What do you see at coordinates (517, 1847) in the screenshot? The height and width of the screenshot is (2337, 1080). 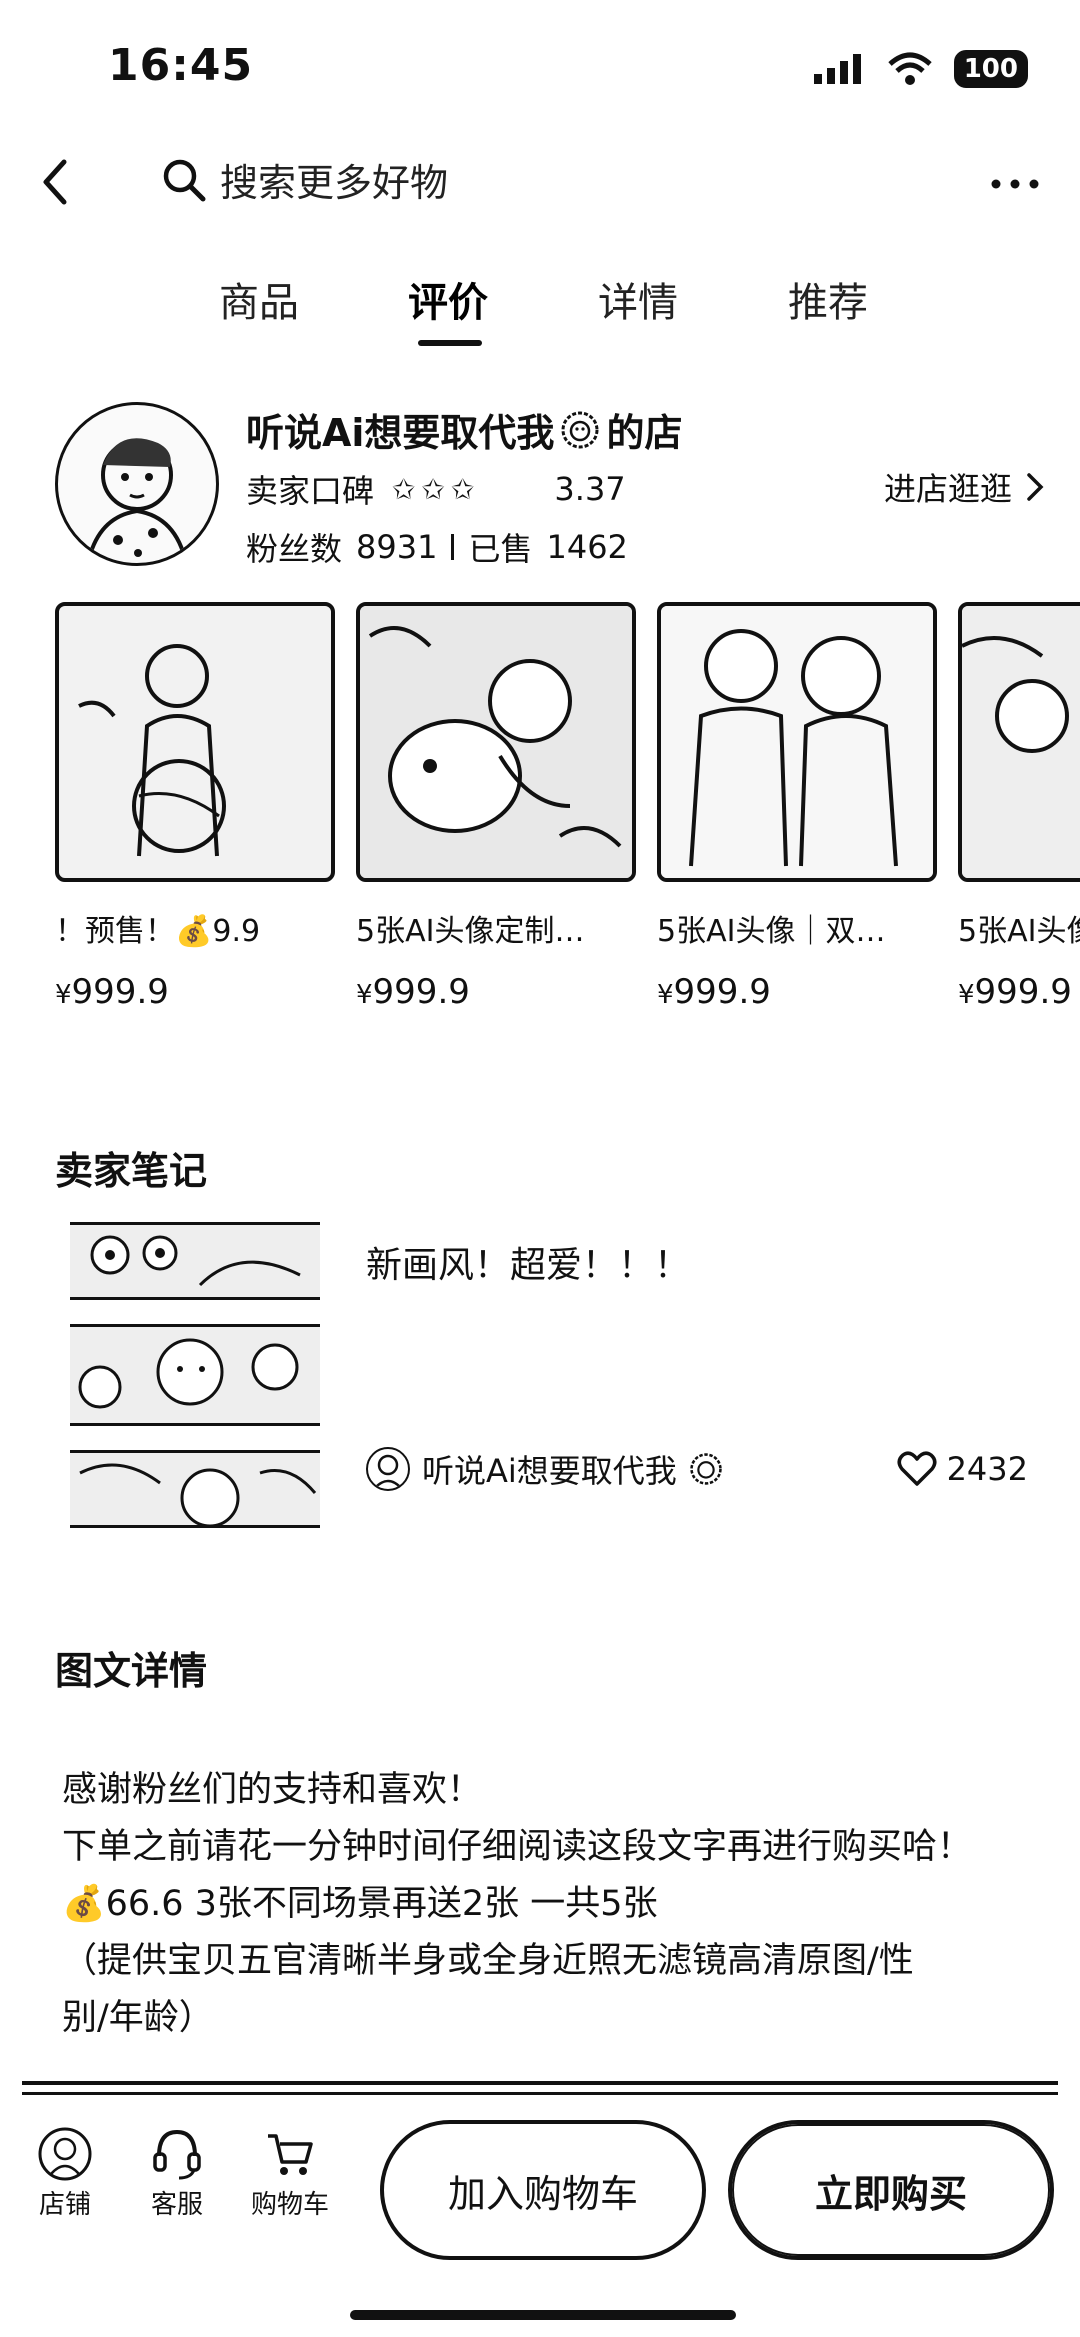 I see `details-line: 下单之前请花一分钟时间仔细阅读这段文字再进行购买哈！` at bounding box center [517, 1847].